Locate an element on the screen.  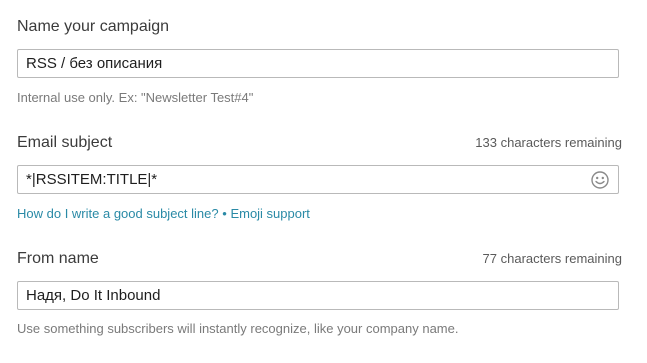
subject-line-help-link: How do I write a good subject line? is located at coordinates (118, 213).